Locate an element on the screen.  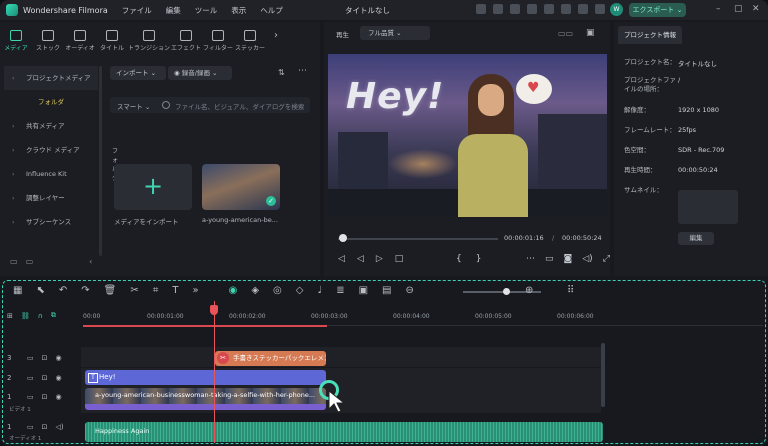
nav-influence-kit: Influence Kit is located at coordinates (51, 174).